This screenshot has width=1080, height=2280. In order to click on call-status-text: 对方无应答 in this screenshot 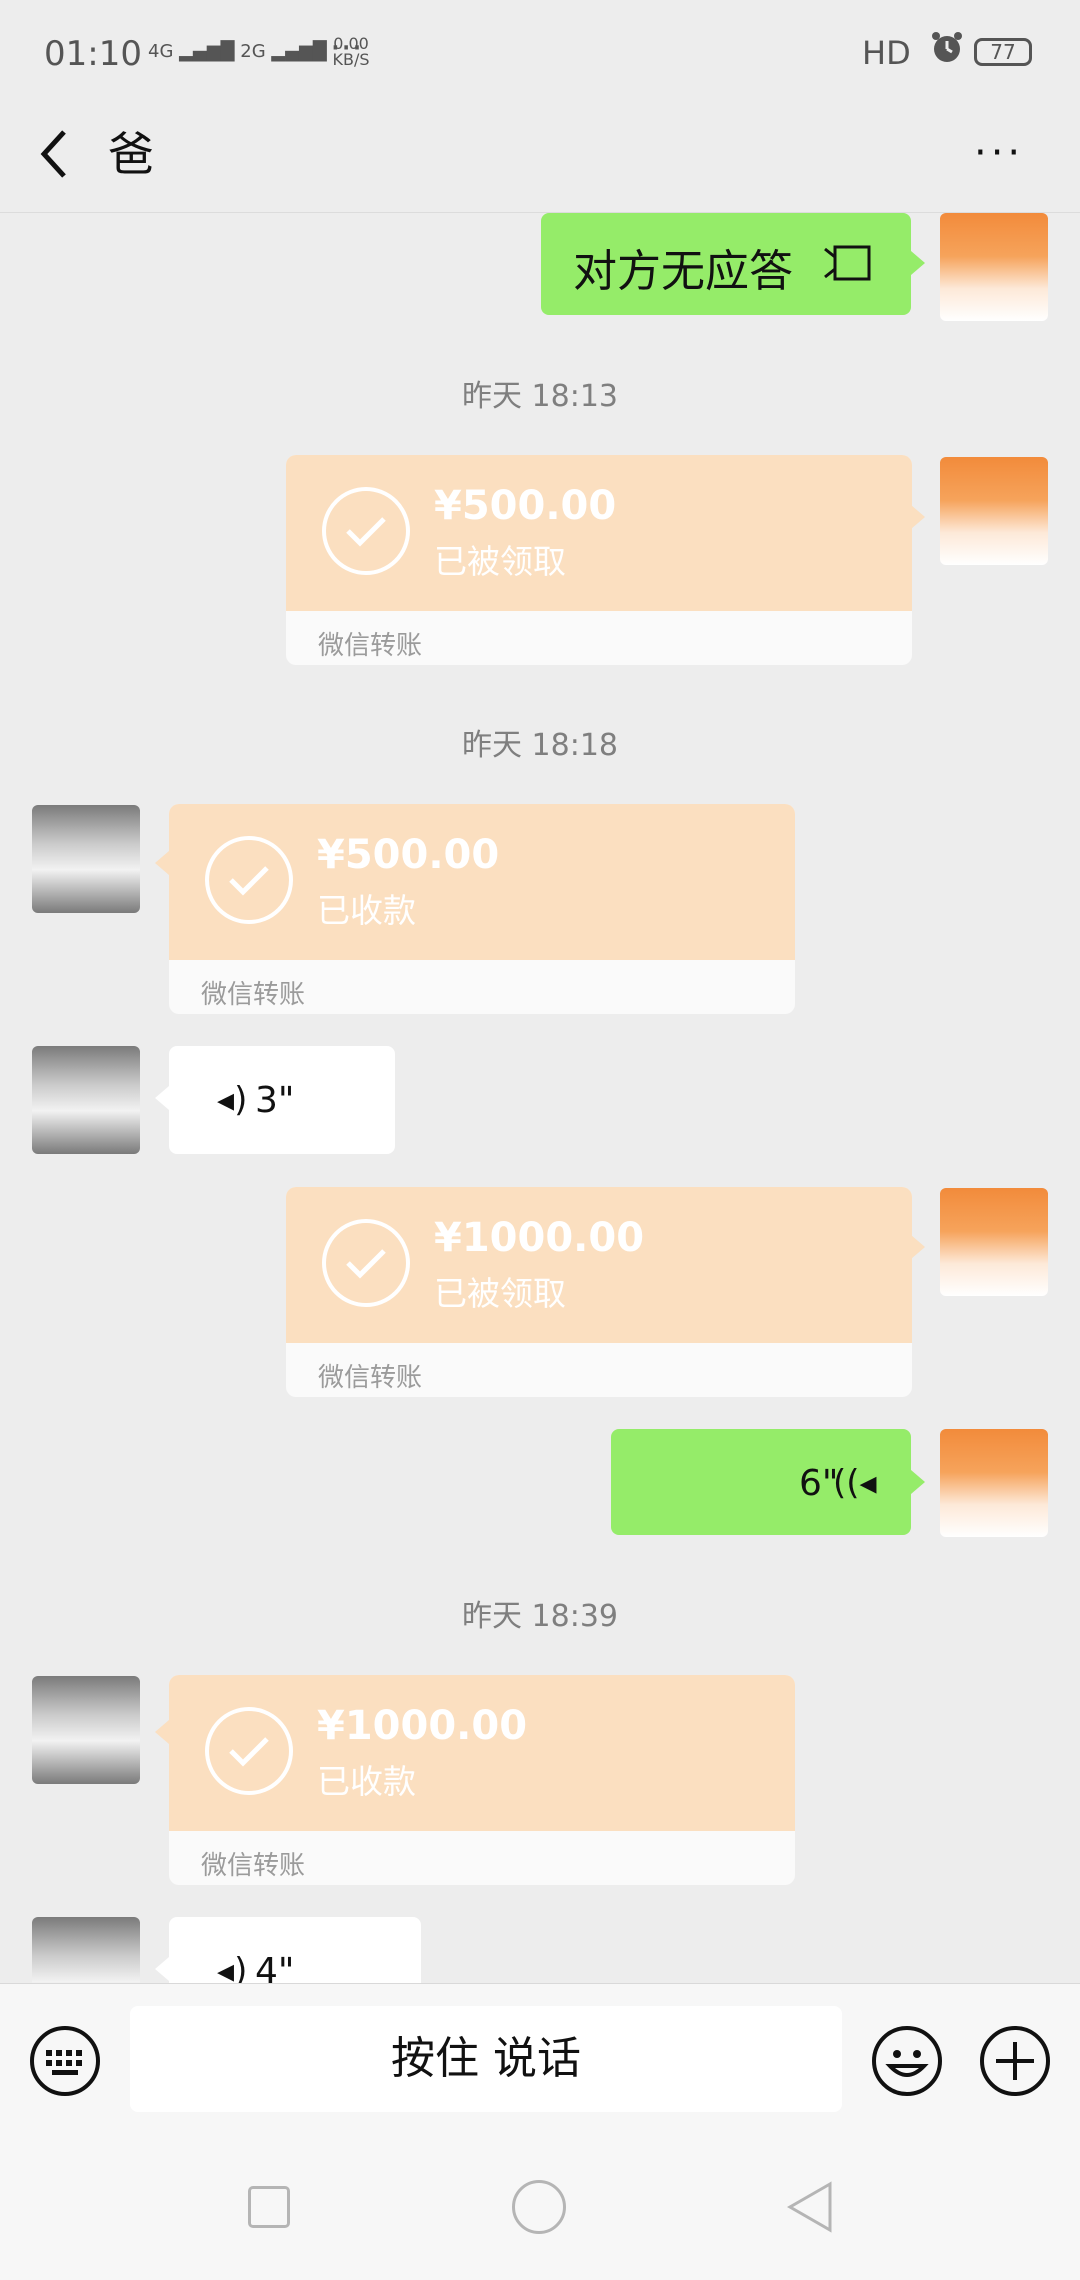, I will do `click(683, 271)`.